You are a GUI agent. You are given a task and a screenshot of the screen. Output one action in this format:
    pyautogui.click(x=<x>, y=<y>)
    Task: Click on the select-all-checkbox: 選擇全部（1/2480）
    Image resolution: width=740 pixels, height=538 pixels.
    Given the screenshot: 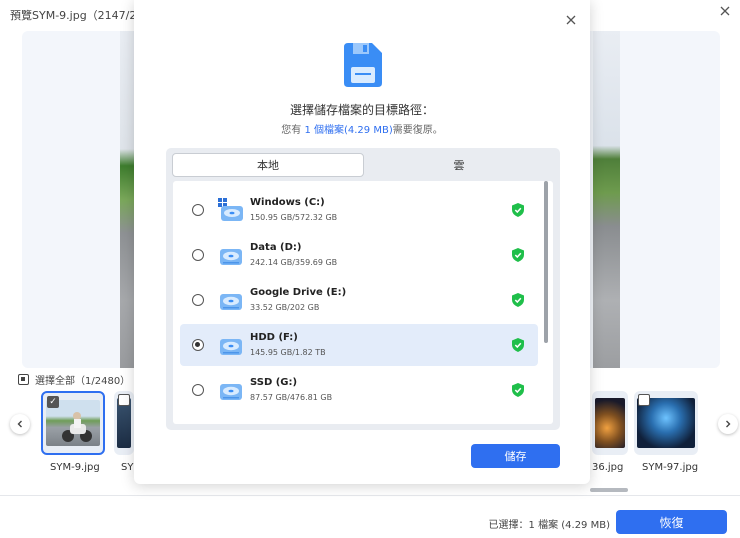 What is the action you would take?
    pyautogui.click(x=74, y=379)
    